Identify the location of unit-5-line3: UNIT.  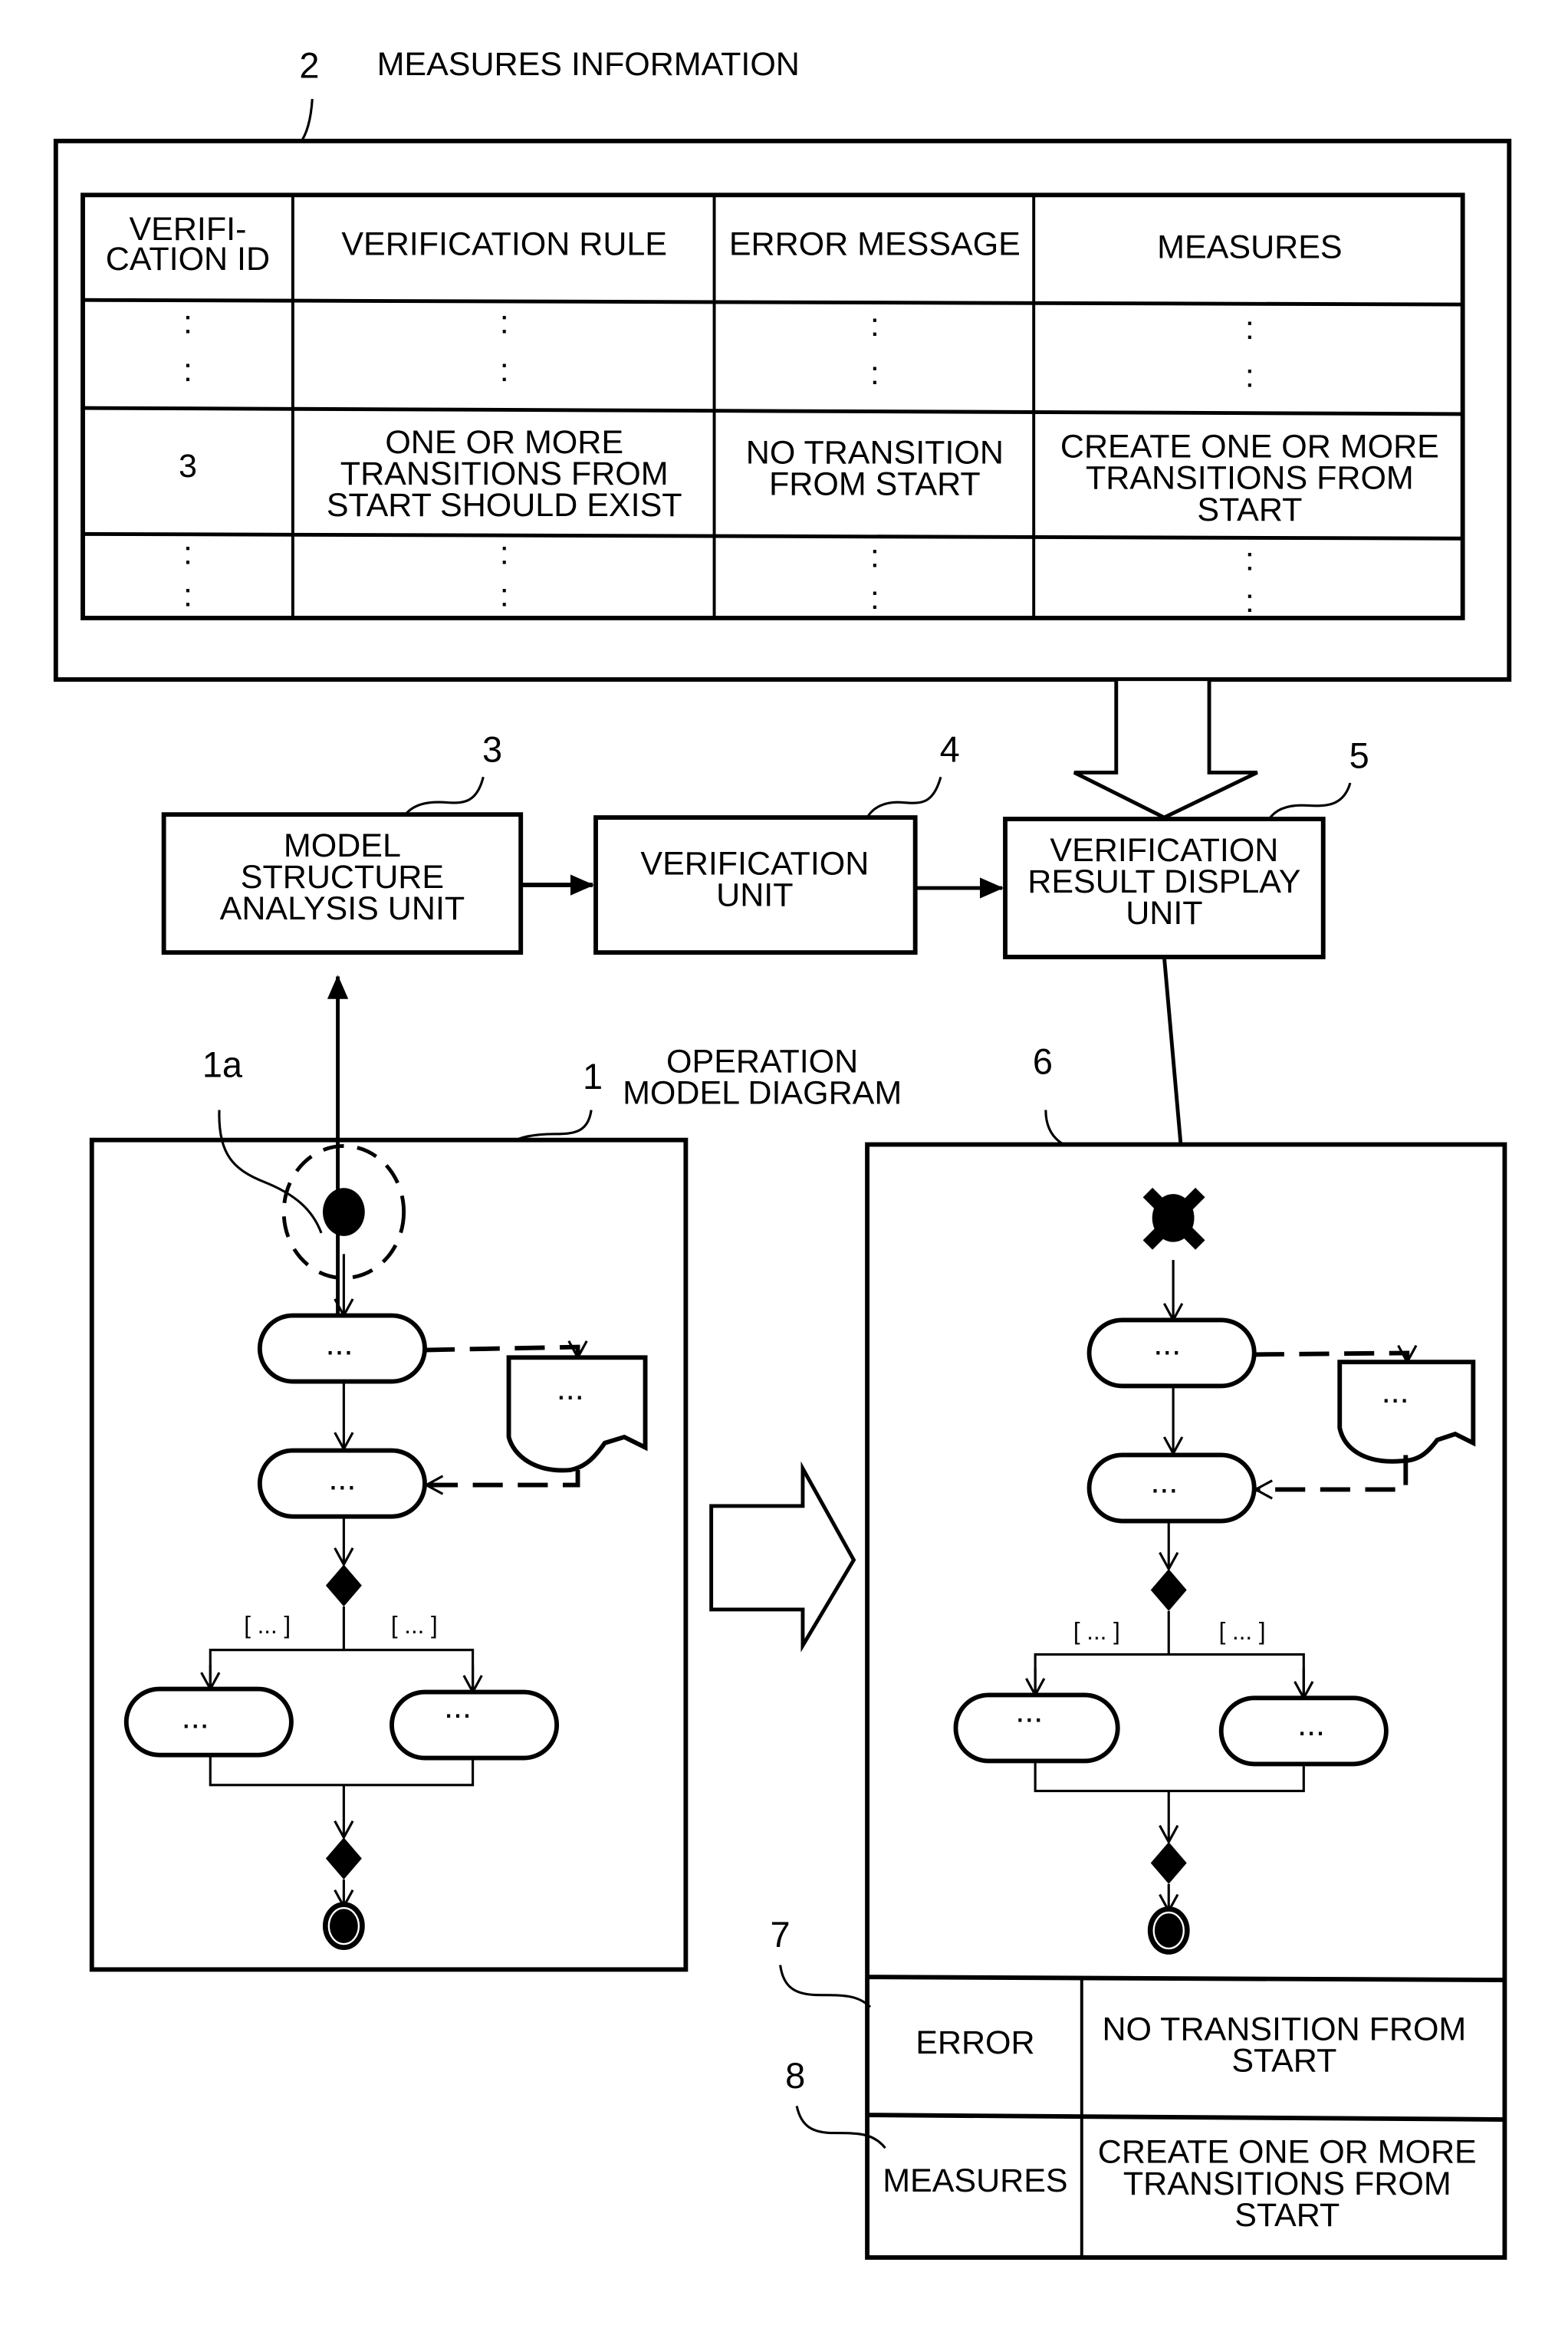
(1164, 914).